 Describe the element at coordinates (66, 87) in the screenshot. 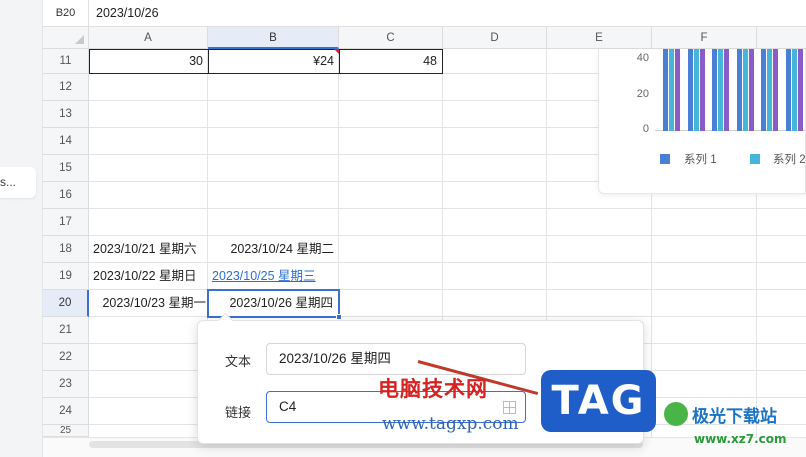

I see `row-header-12: 12` at that location.